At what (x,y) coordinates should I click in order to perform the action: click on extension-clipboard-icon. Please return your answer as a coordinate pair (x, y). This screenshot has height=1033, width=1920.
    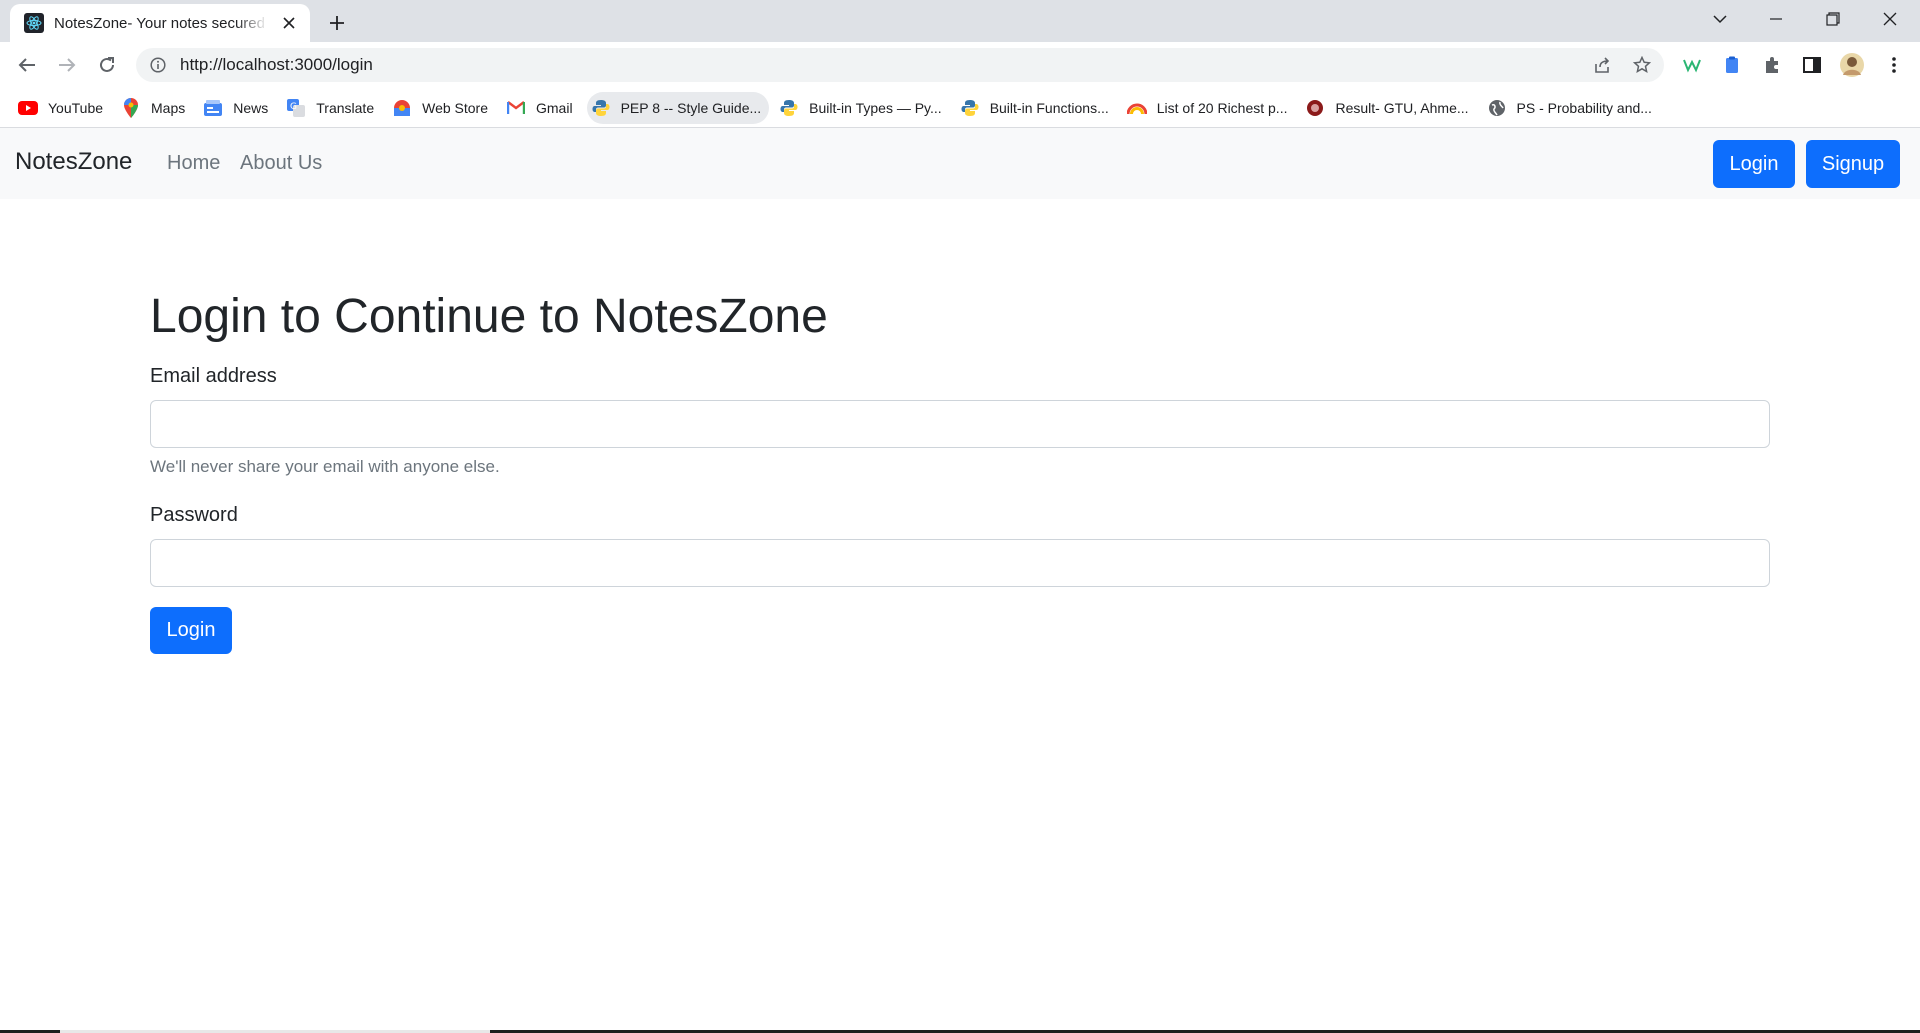
    Looking at the image, I should click on (1732, 65).